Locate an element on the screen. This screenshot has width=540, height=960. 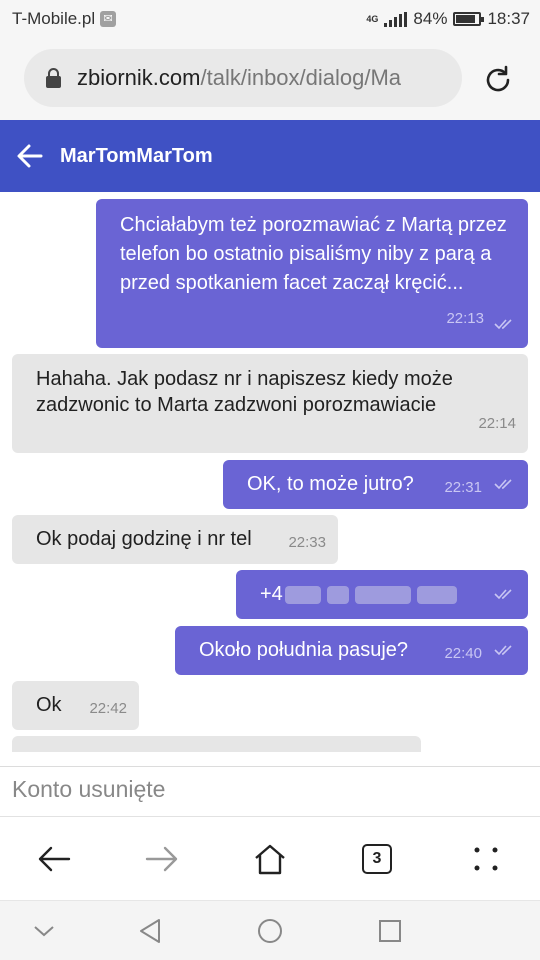
arrow-right-icon is located at coordinates (161, 859).